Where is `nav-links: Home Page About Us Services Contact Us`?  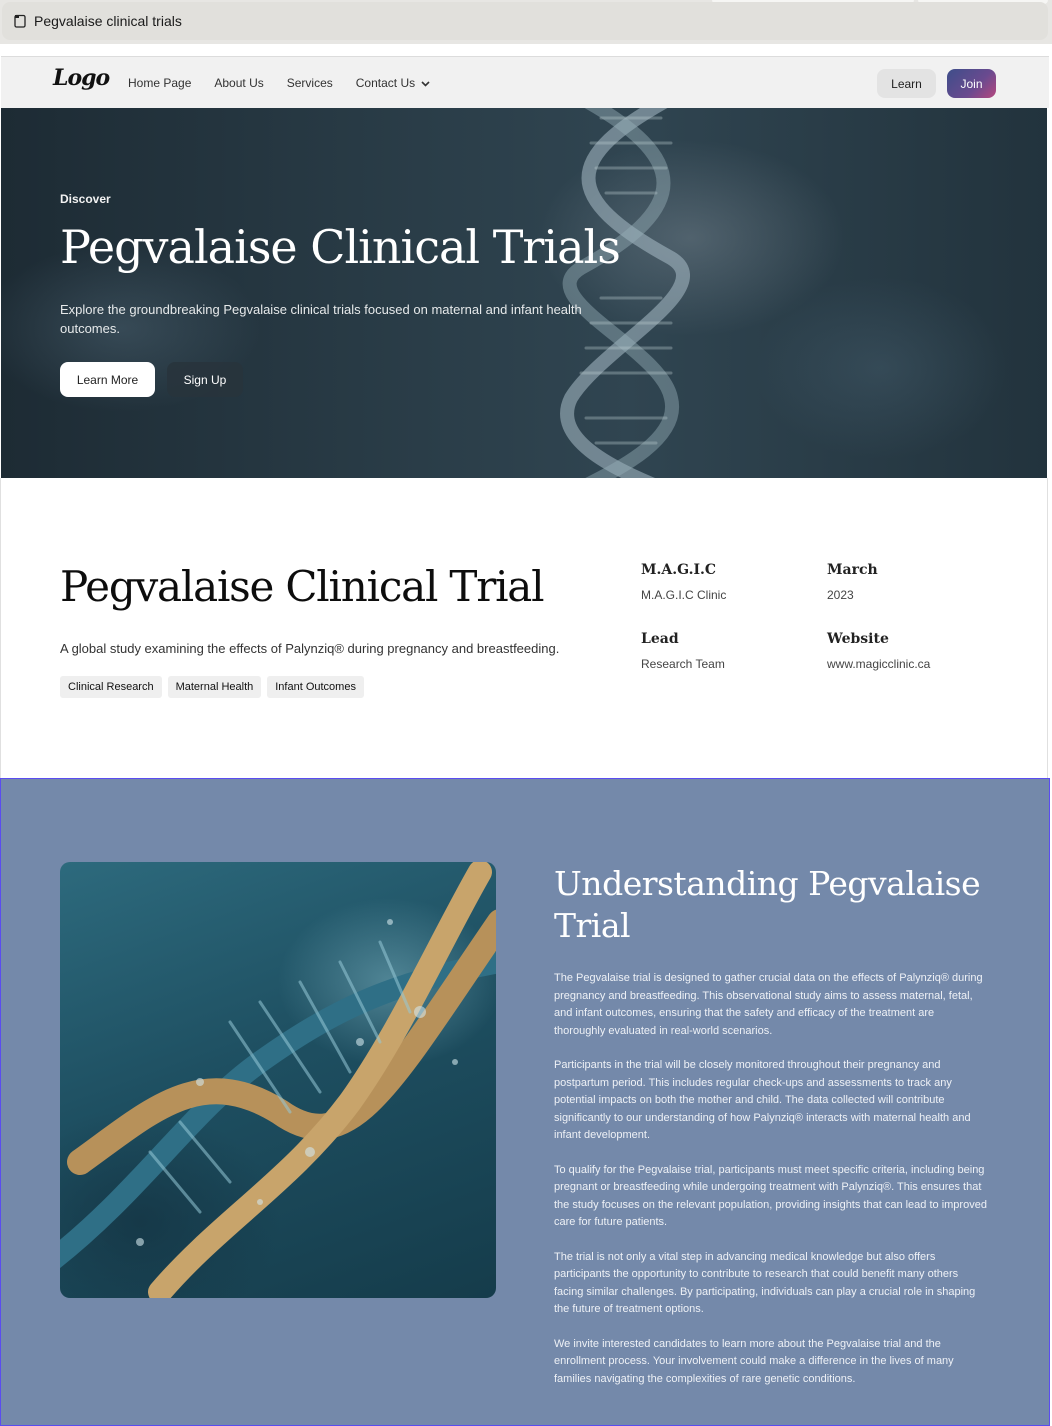 nav-links: Home Page About Us Services Contact Us is located at coordinates (290, 83).